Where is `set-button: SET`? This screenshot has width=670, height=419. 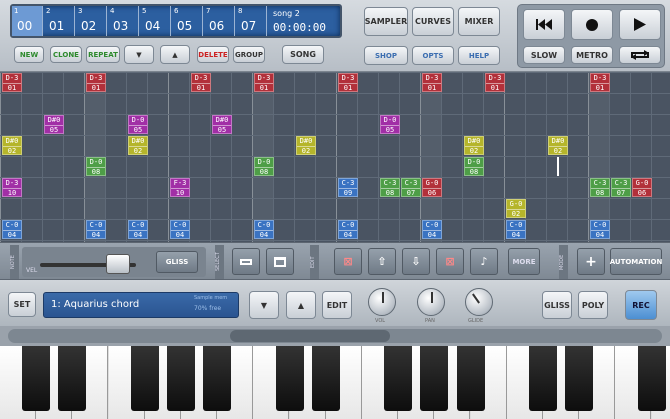 set-button: SET is located at coordinates (22, 304).